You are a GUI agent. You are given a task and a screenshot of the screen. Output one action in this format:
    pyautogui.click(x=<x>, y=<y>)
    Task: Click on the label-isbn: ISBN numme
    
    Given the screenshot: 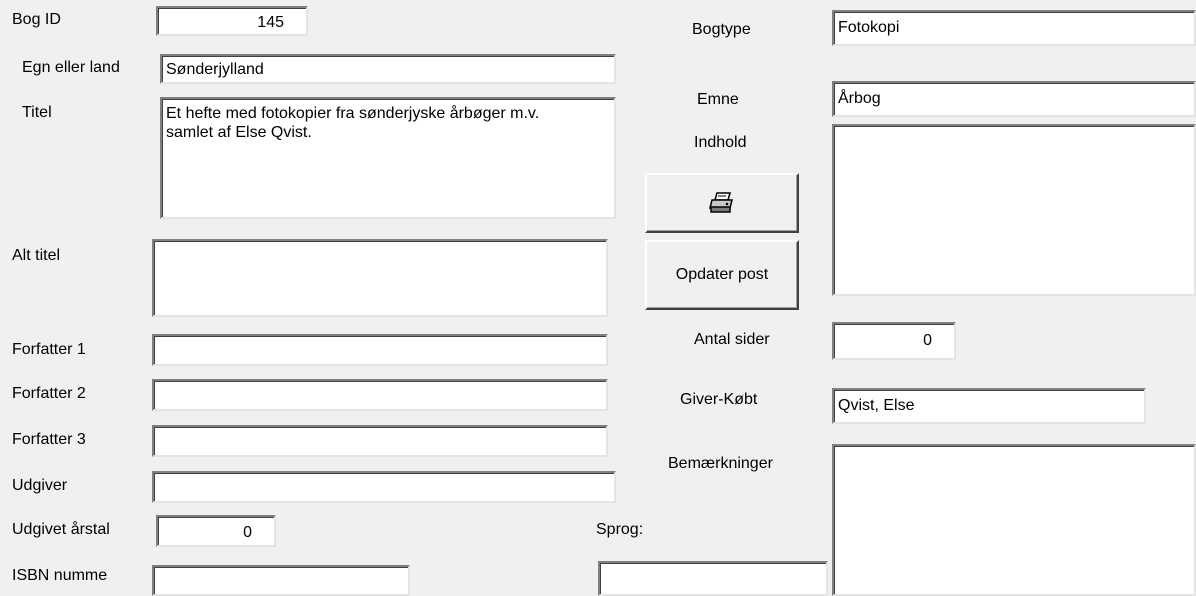 What is the action you would take?
    pyautogui.click(x=60, y=575)
    